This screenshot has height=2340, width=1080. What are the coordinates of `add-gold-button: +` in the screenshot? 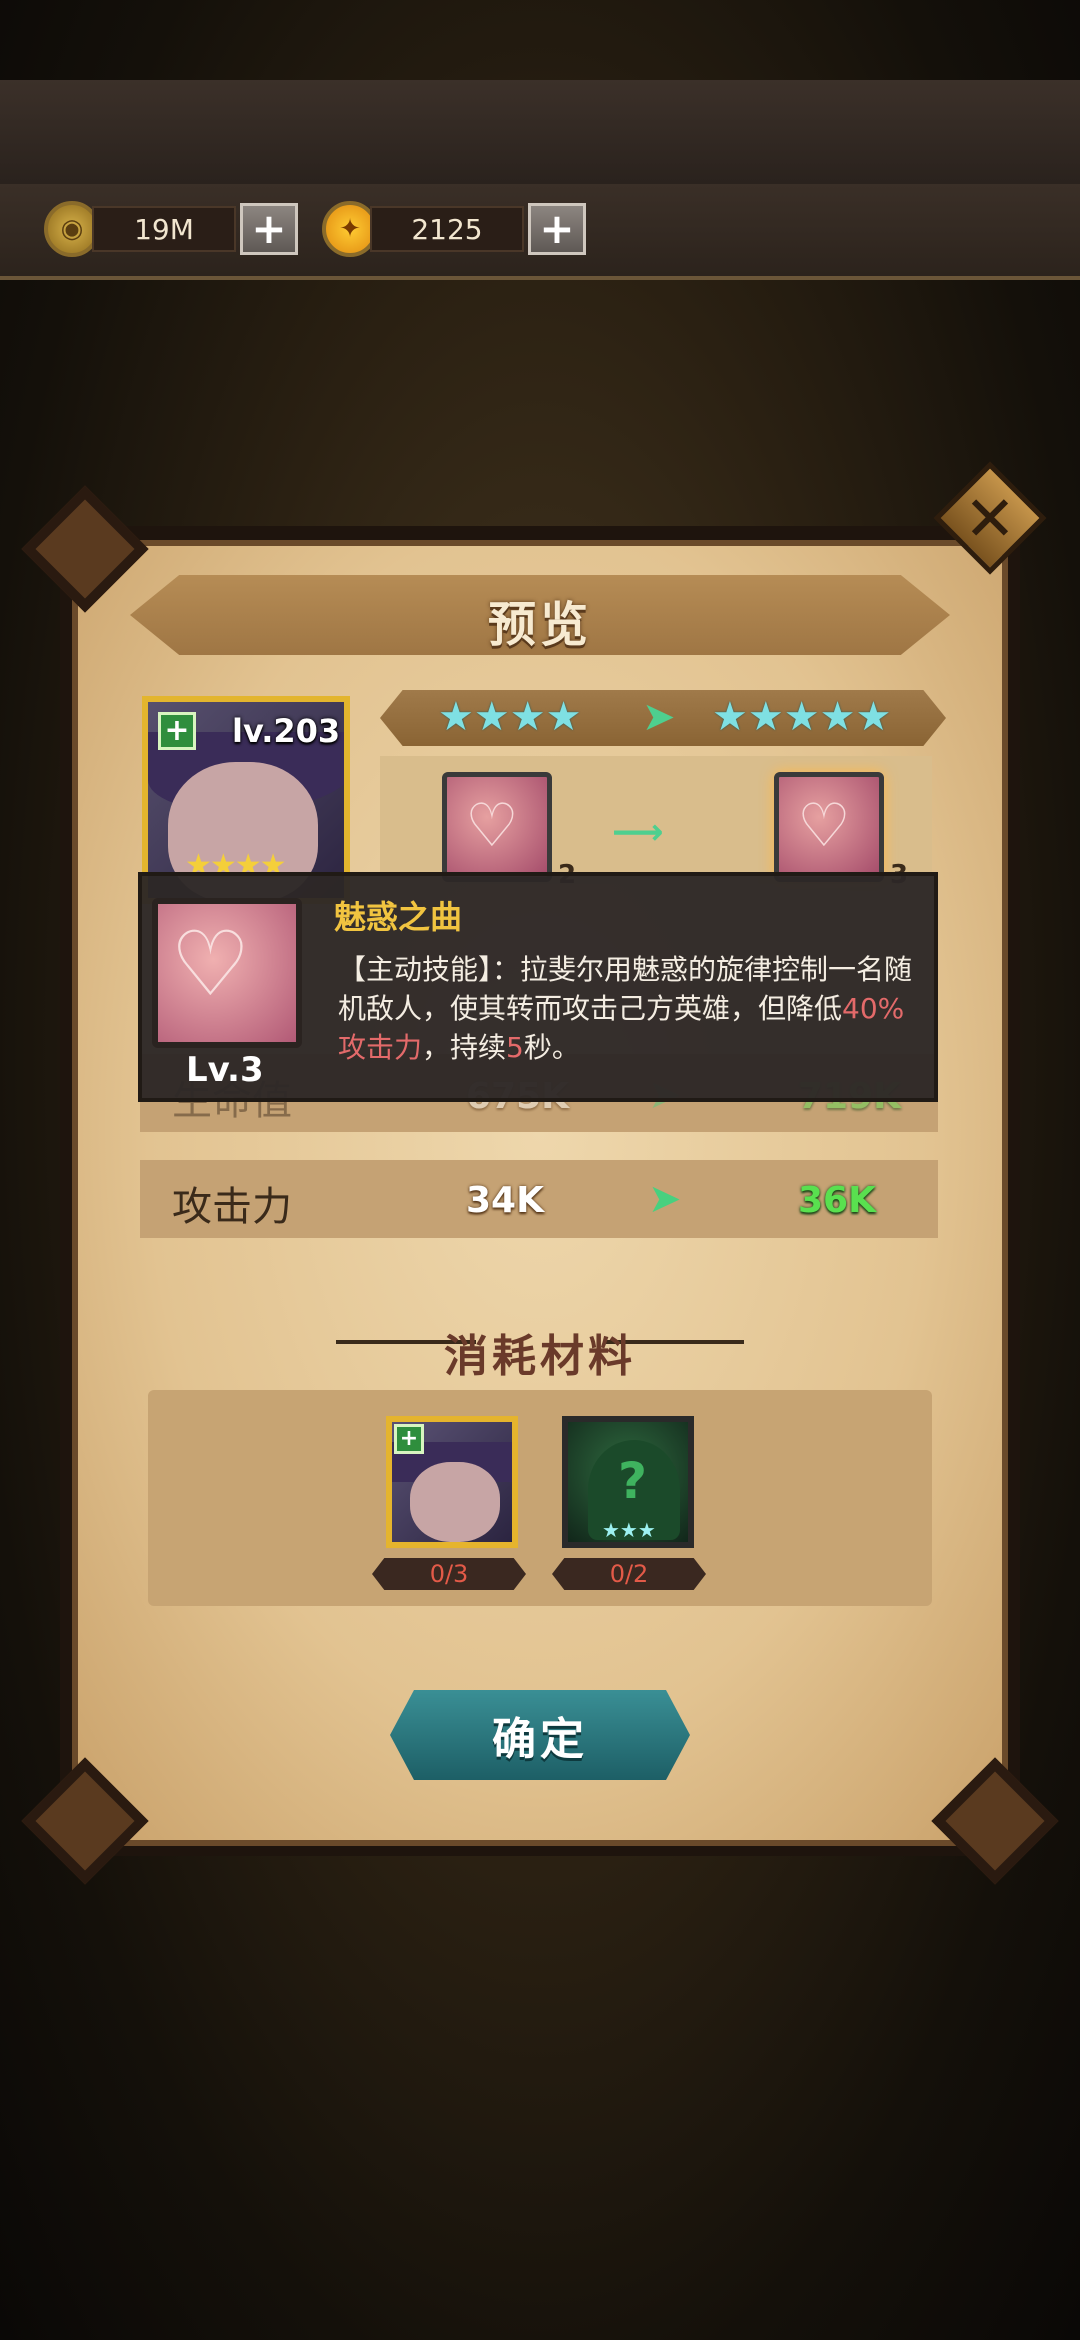 It's located at (269, 229).